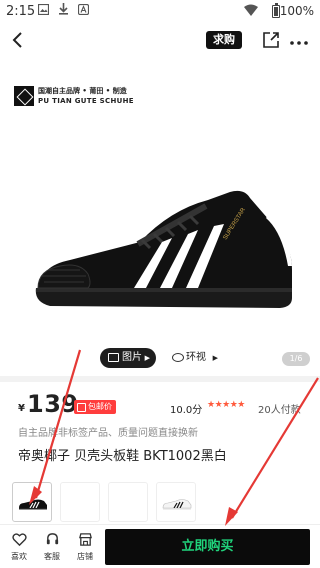  Describe the element at coordinates (271, 40) in the screenshot. I see `share-icon` at that location.